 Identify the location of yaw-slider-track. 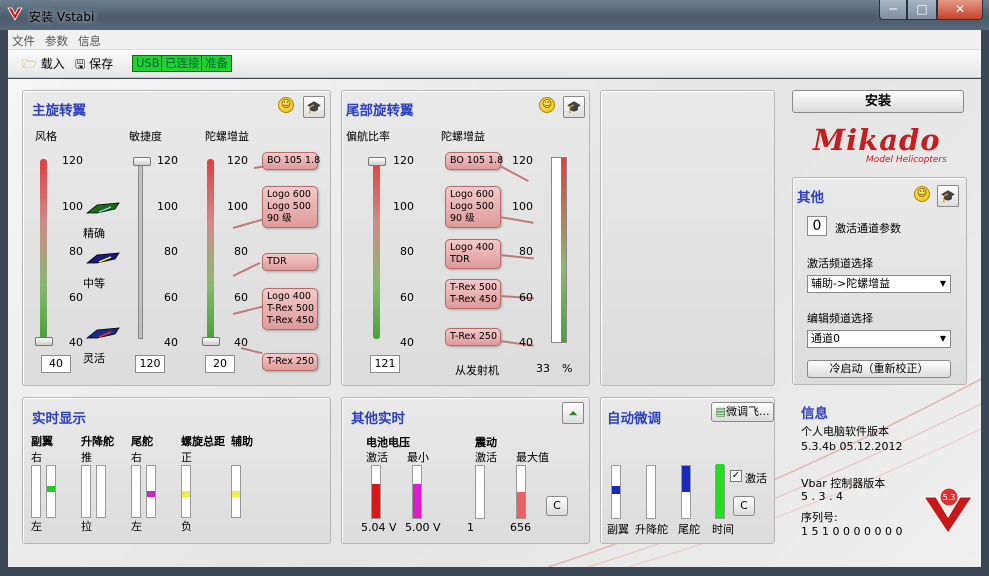
(376, 249).